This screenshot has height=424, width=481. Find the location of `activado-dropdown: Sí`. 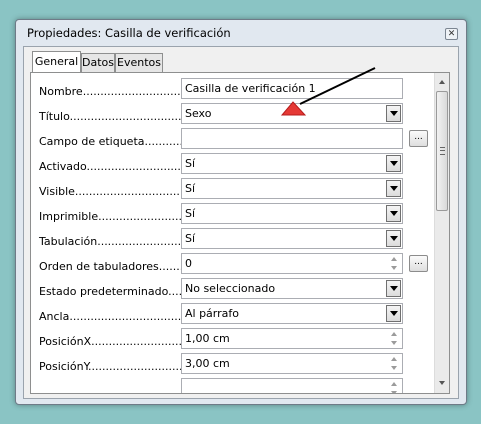

activado-dropdown: Sí is located at coordinates (292, 163).